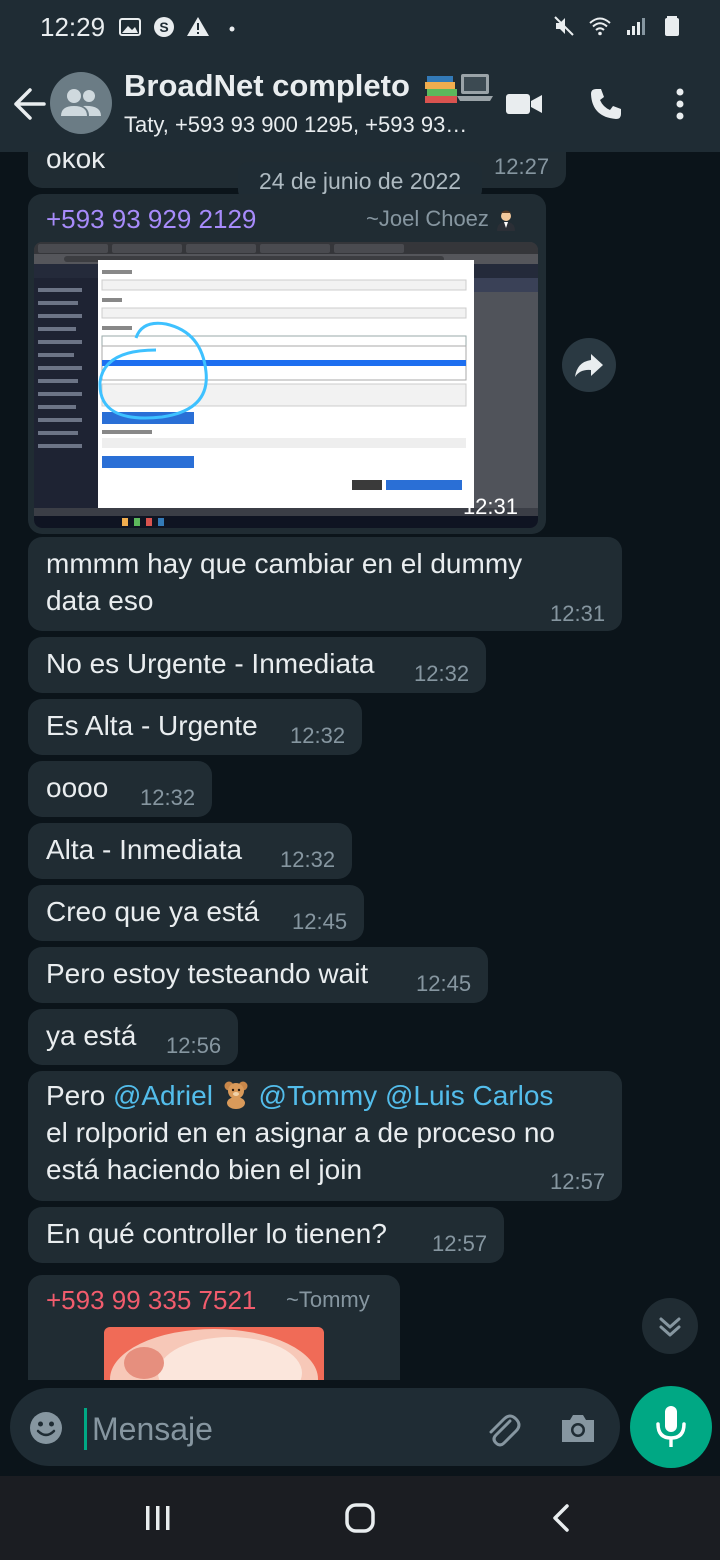 Image resolution: width=720 pixels, height=1560 pixels. Describe the element at coordinates (152, 725) in the screenshot. I see `message-text: Es Alta - Urgente` at that location.